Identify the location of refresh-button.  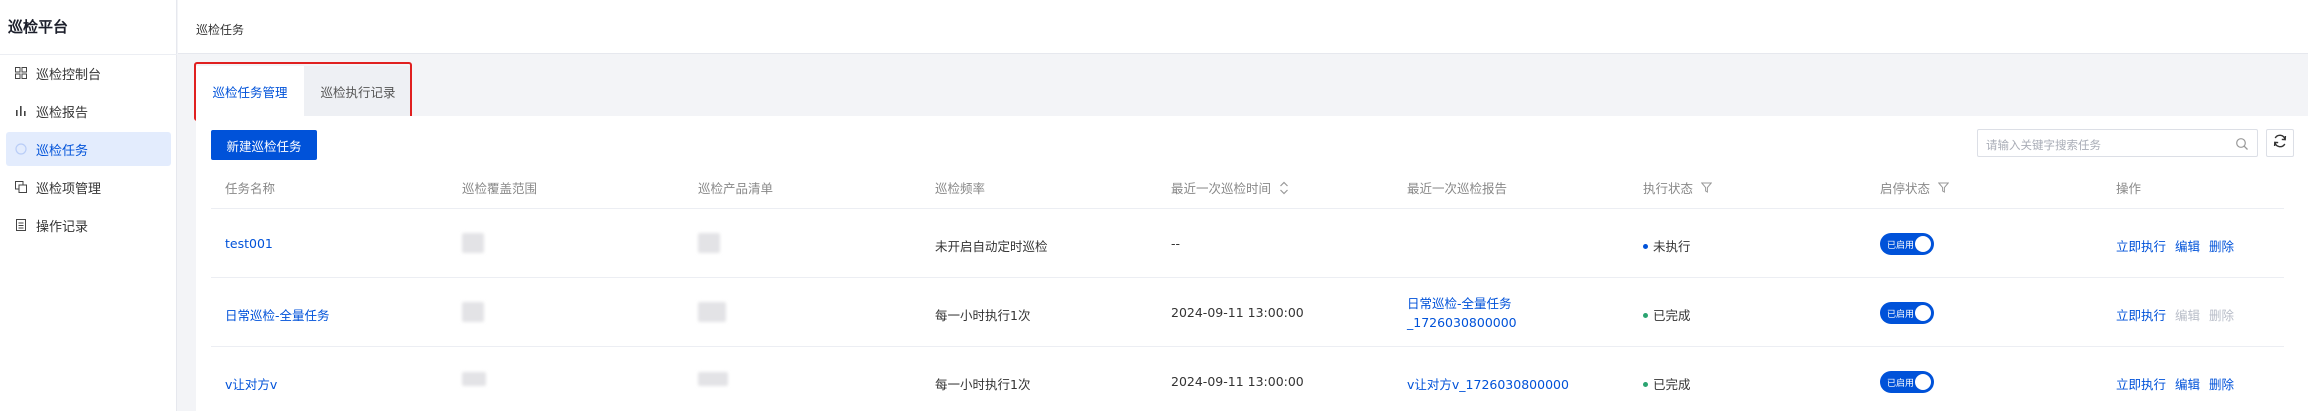
(2280, 143).